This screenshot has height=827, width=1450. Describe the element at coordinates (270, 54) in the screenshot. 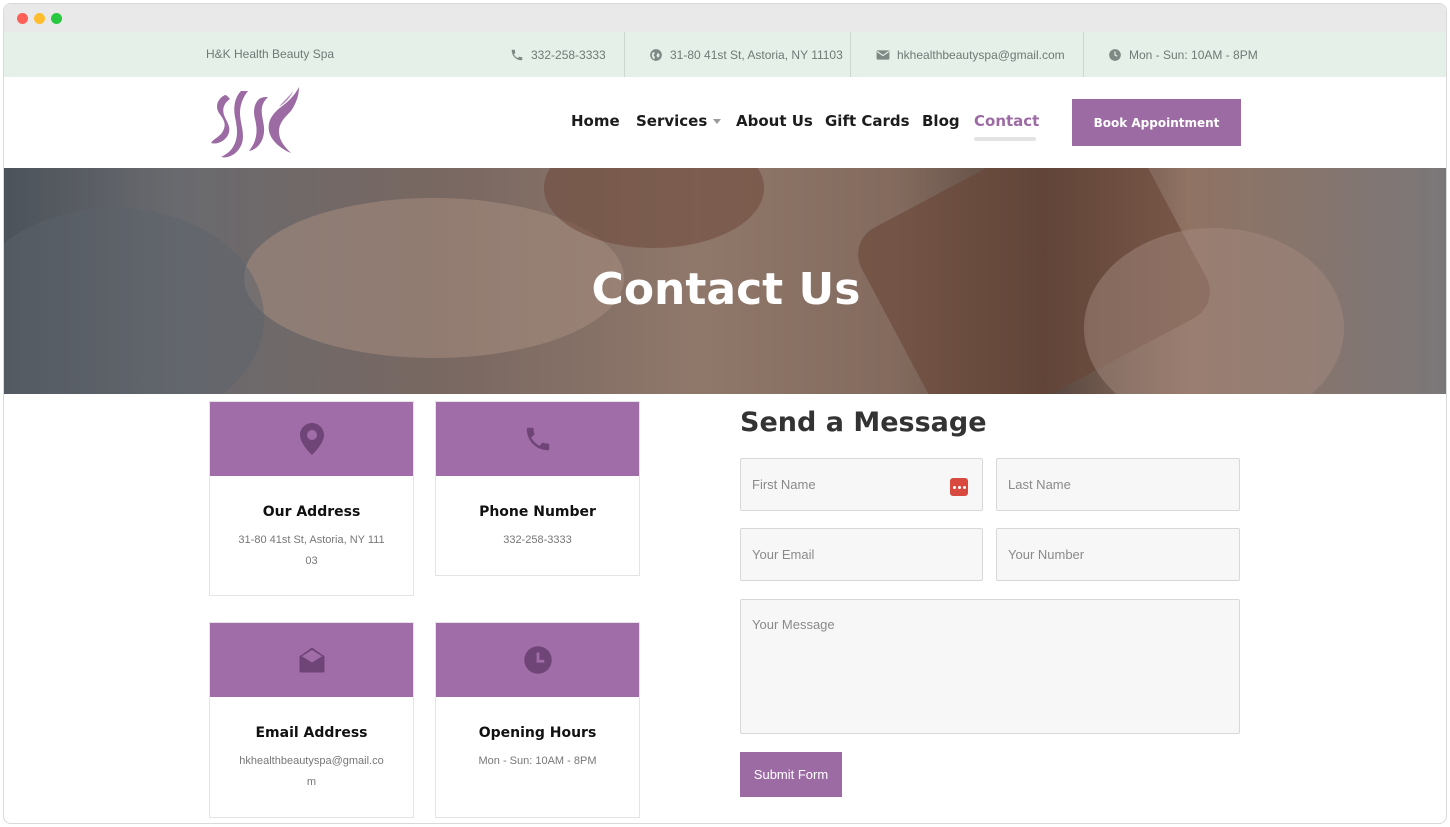

I see `topbar-brand: H&K Health Beauty Spa` at that location.